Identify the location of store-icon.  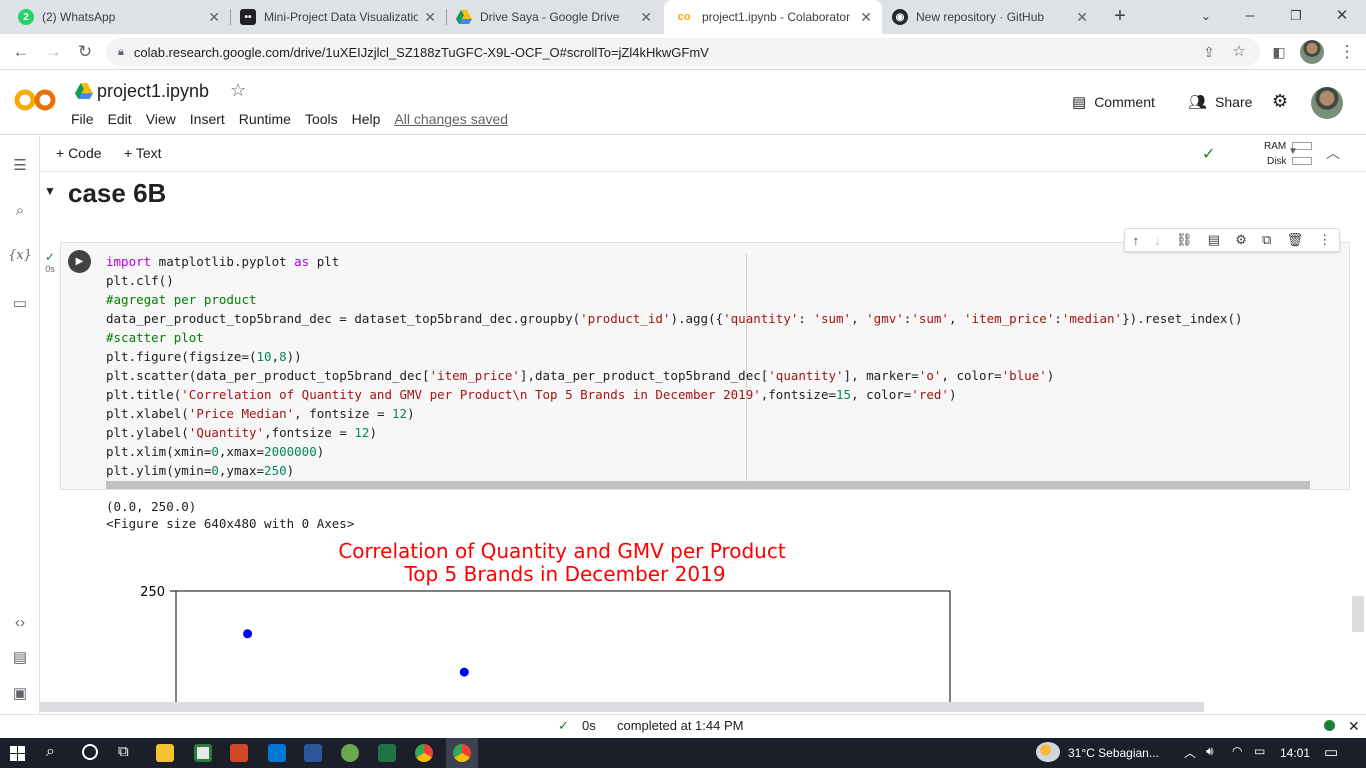
(203, 753).